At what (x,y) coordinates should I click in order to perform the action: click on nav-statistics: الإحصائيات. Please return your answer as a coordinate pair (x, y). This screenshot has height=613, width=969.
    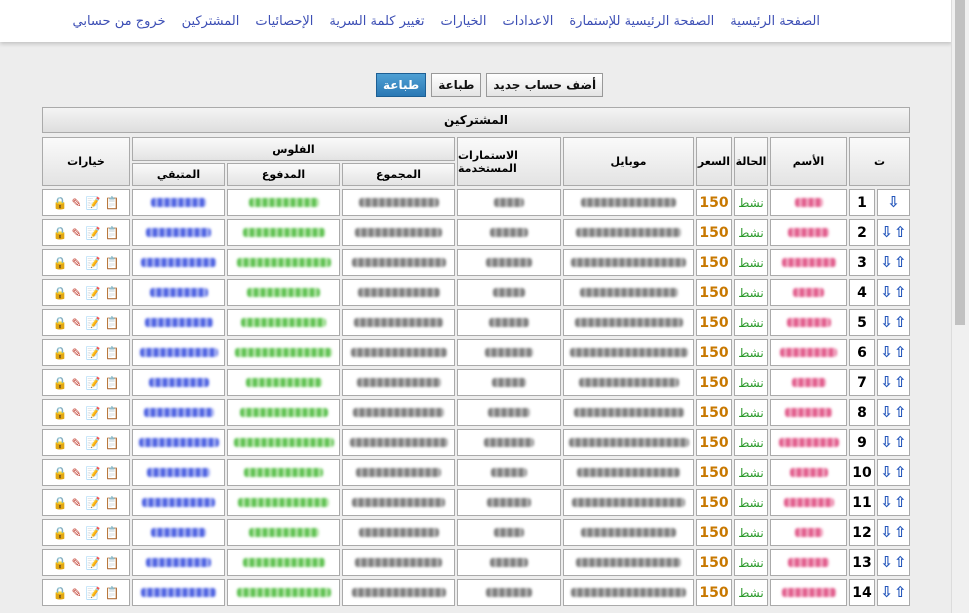
    Looking at the image, I should click on (284, 21).